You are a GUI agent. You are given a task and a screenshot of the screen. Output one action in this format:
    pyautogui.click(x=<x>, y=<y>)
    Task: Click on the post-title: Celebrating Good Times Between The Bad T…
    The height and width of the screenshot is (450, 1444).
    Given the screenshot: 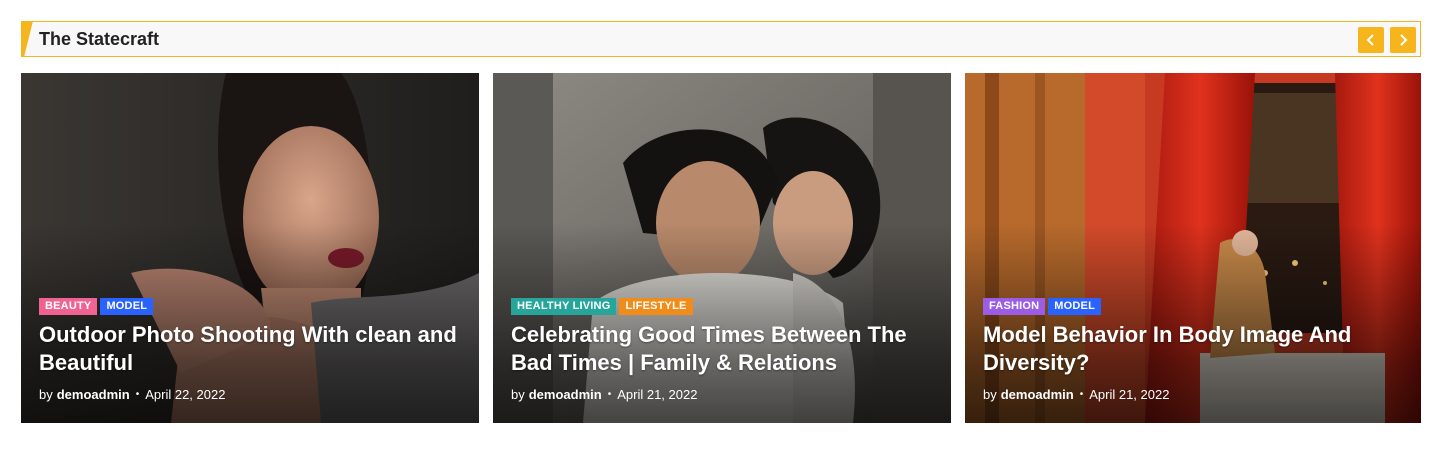 What is the action you would take?
    pyautogui.click(x=726, y=349)
    